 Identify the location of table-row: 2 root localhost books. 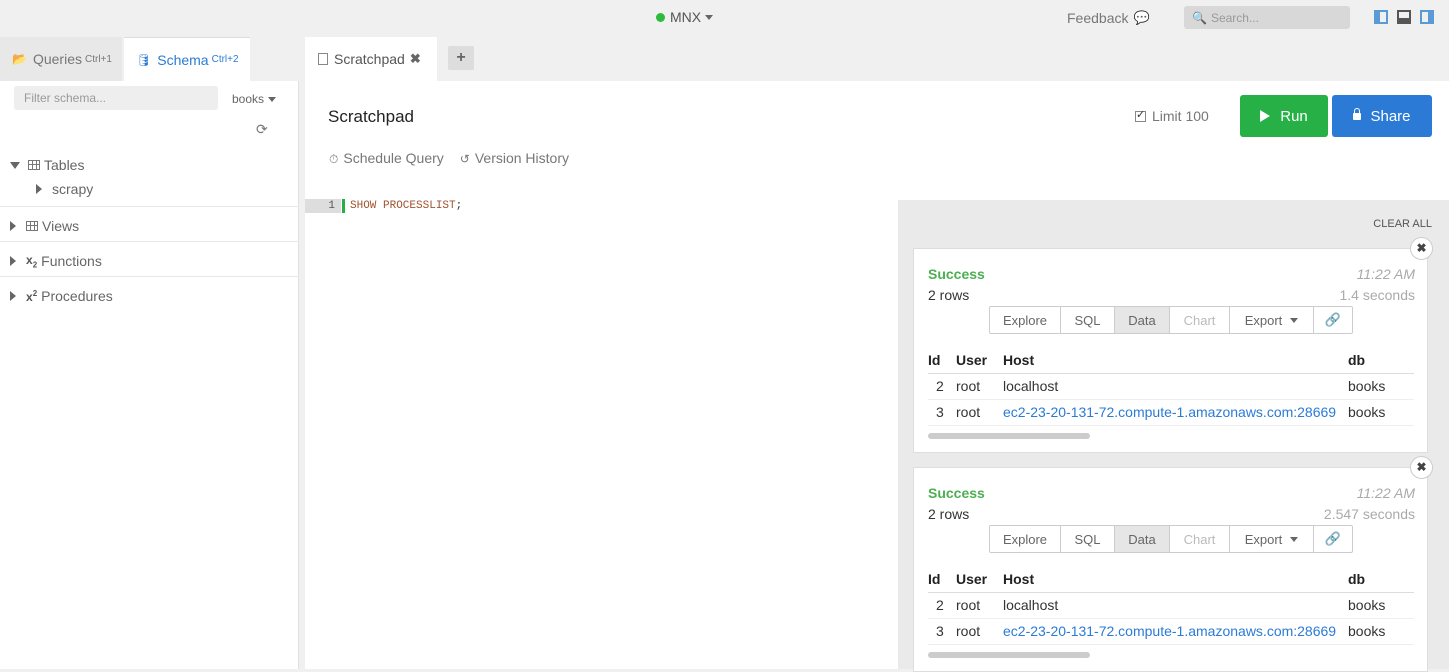
(1171, 386).